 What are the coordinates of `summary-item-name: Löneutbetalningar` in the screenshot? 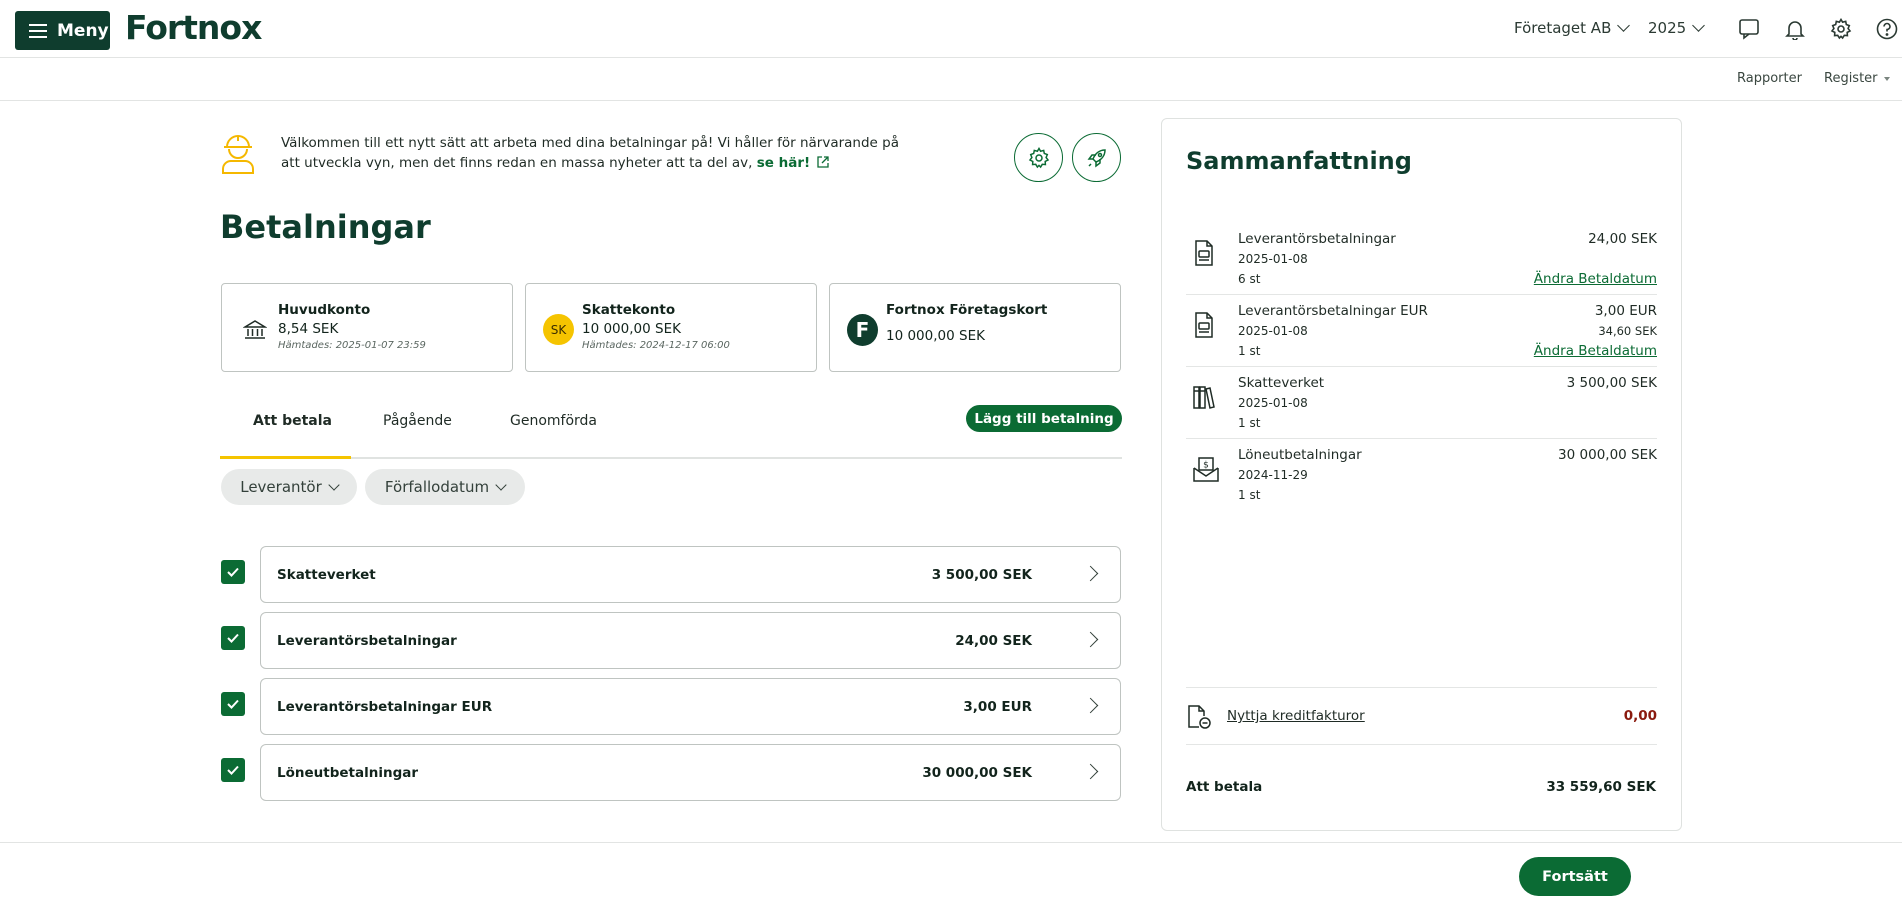 It's located at (1300, 455).